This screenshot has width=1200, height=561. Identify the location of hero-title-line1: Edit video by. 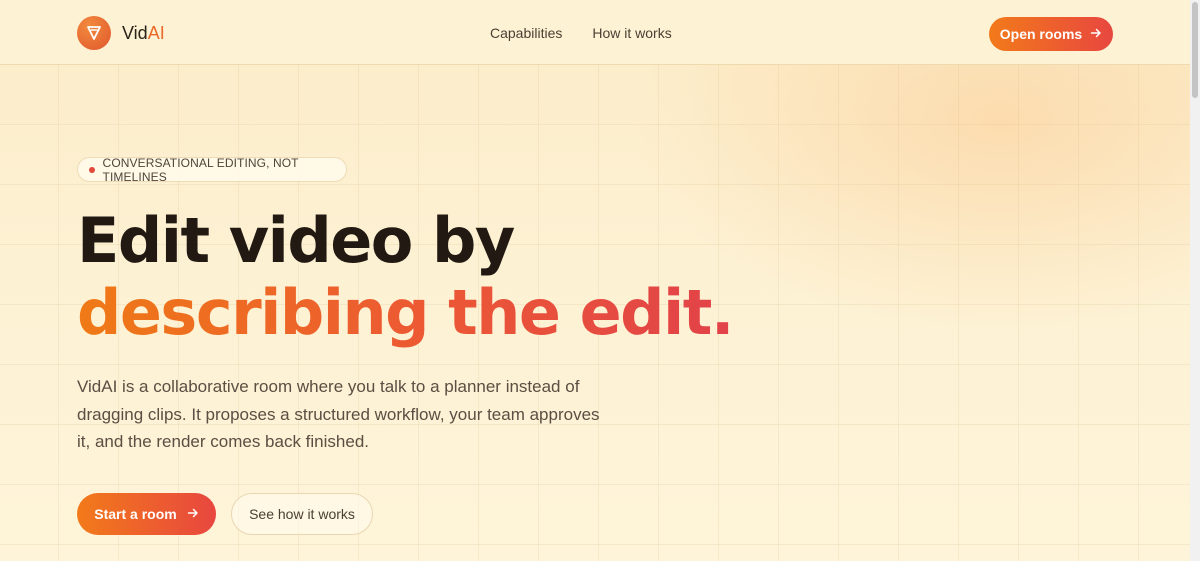
(296, 240).